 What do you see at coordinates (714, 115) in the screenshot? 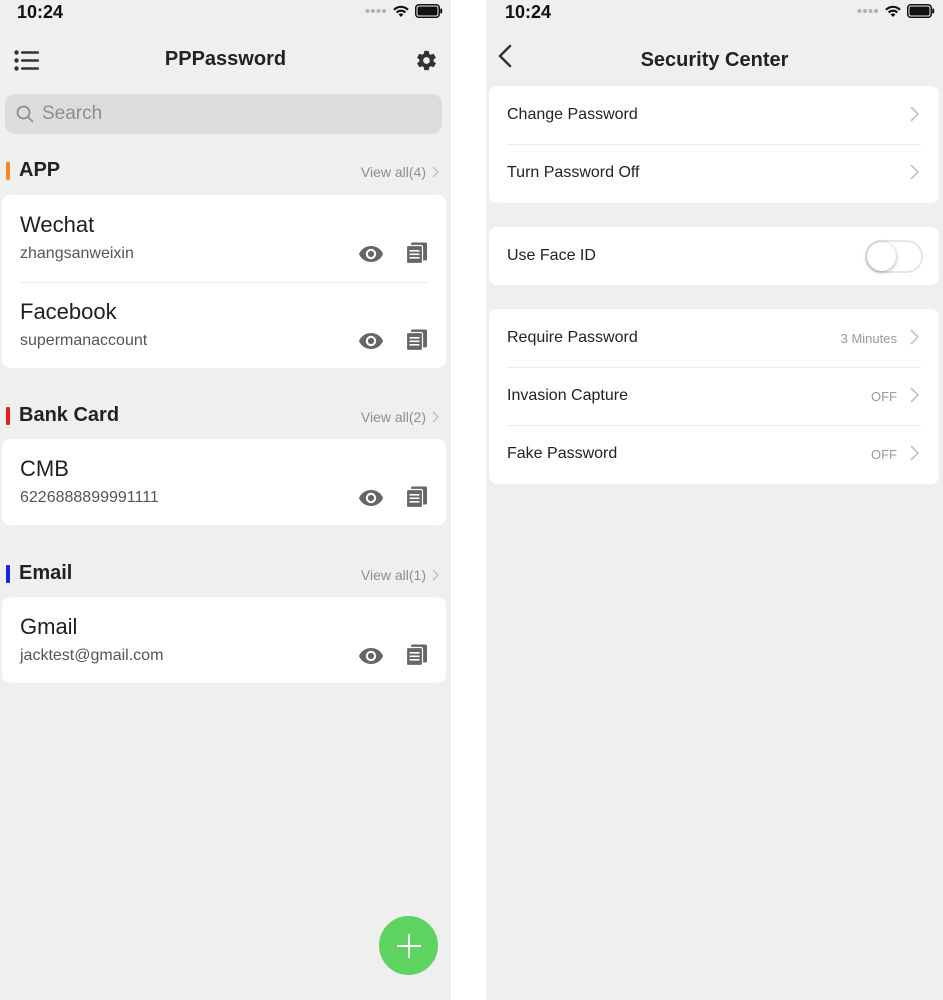
I see `change-password-row: Change Password` at bounding box center [714, 115].